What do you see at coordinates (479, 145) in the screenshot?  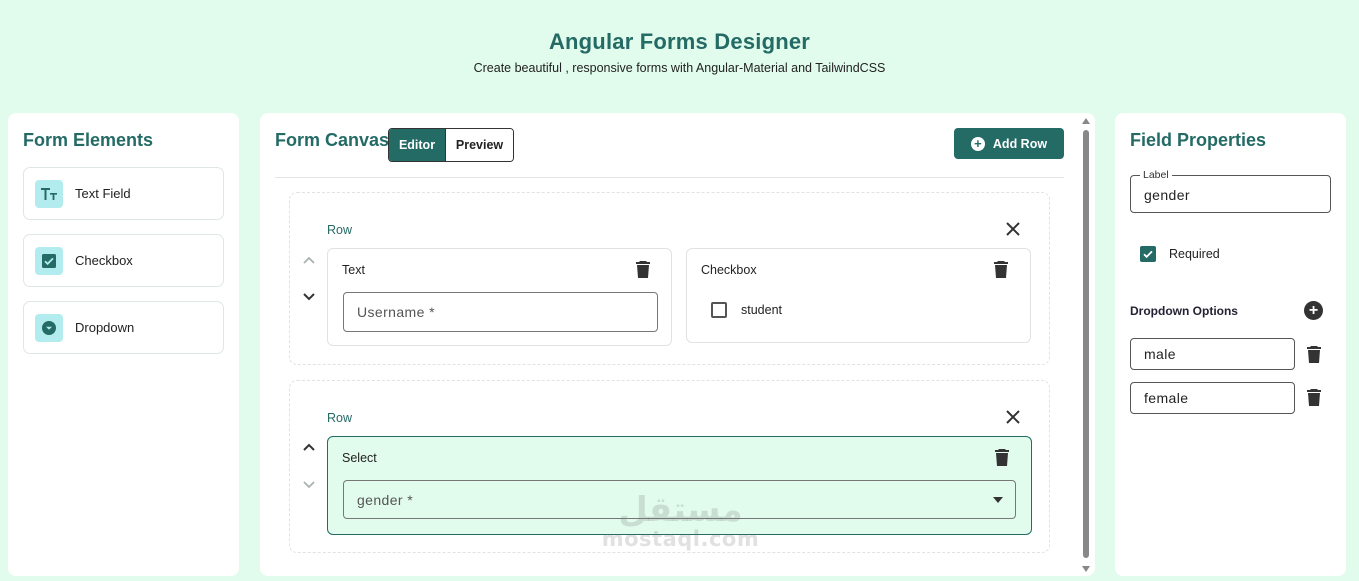 I see `preview-tab: Preview` at bounding box center [479, 145].